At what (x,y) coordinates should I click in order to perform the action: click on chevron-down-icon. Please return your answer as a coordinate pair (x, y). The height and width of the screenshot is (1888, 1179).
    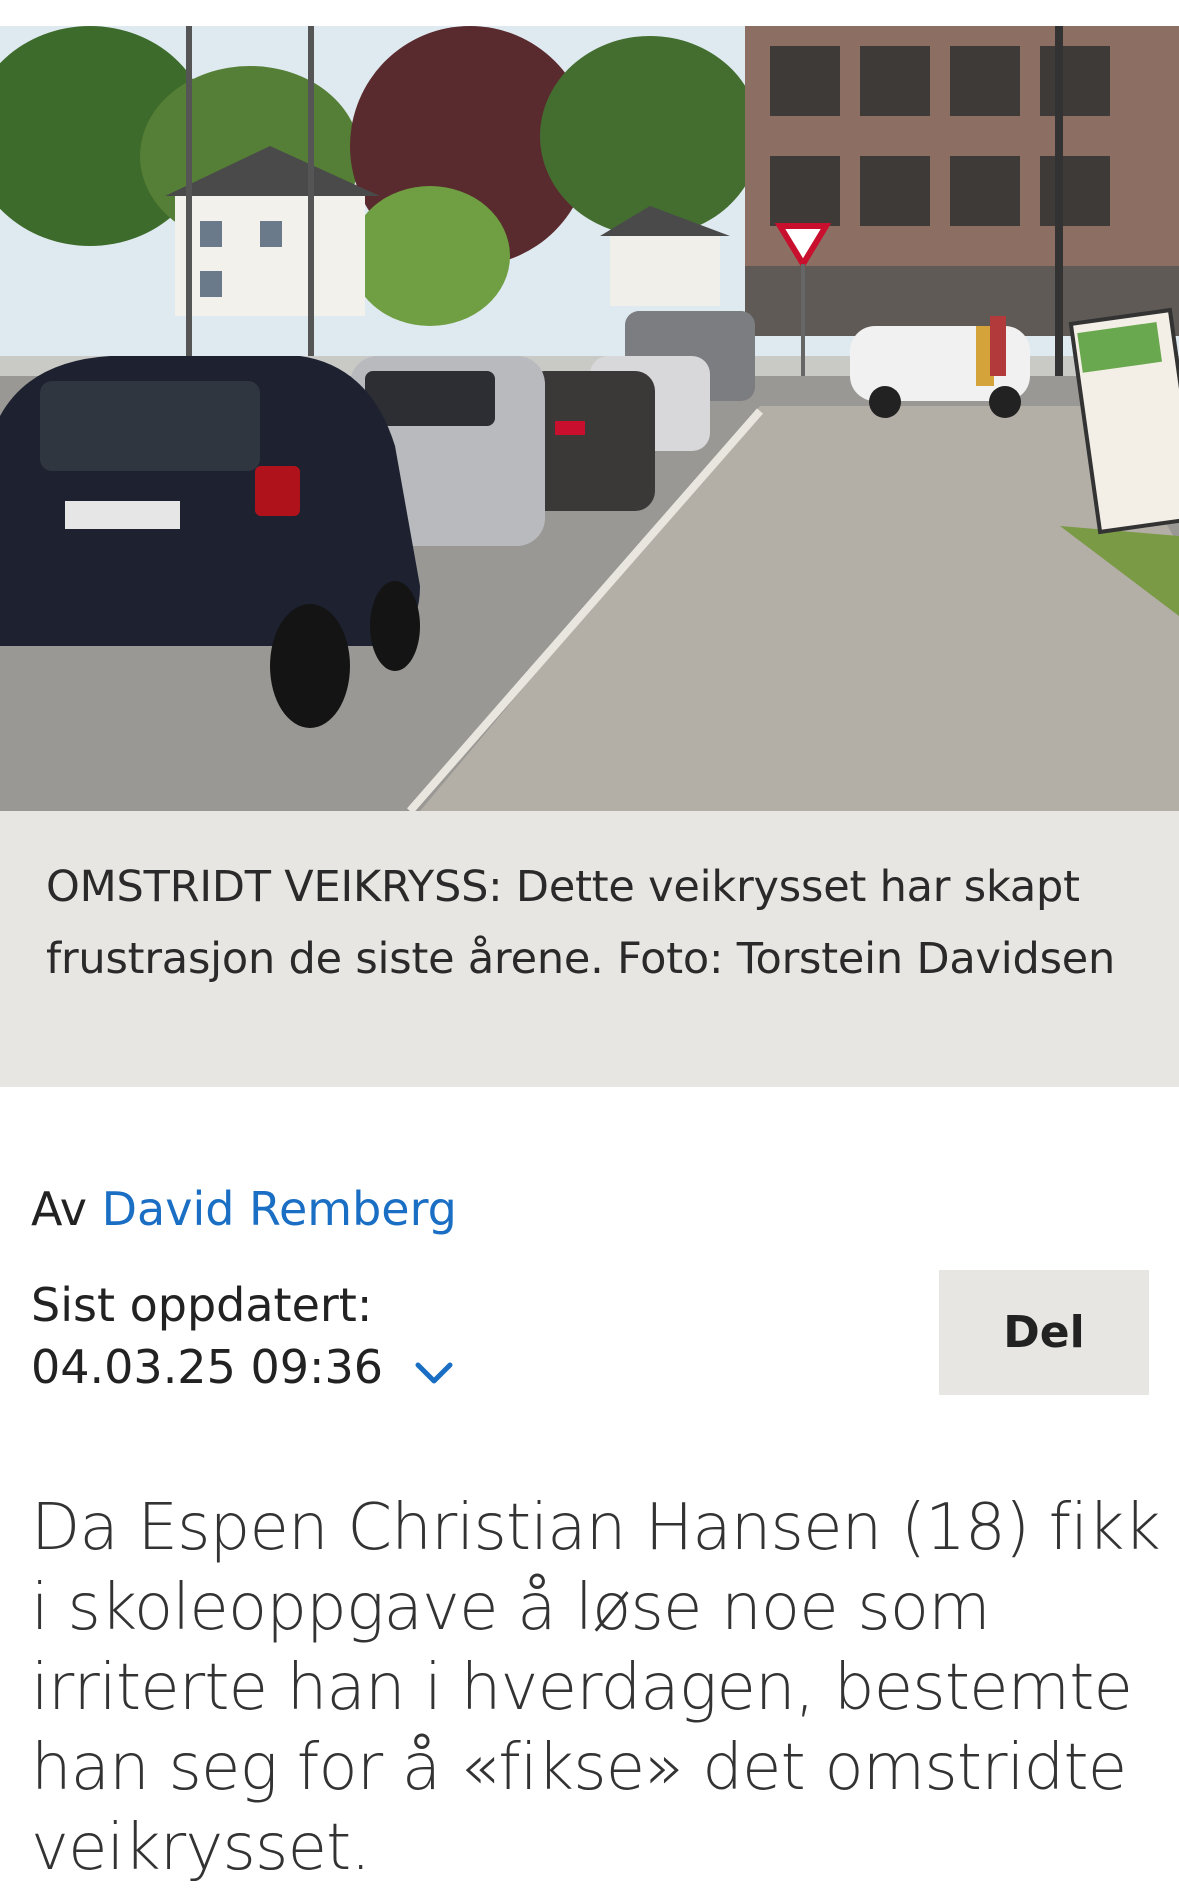
    Looking at the image, I should click on (434, 1373).